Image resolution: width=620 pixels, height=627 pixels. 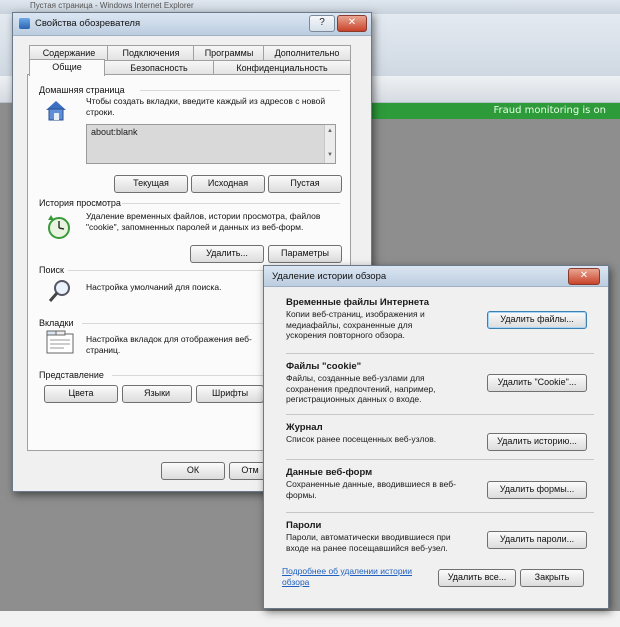 I want to click on close-dialog-button: Закрыть, so click(x=552, y=578).